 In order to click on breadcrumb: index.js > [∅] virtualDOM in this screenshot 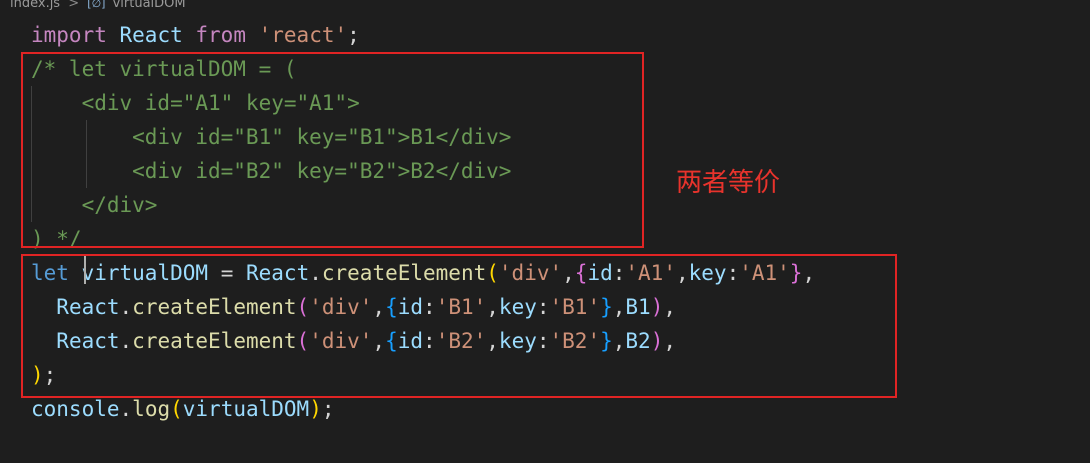, I will do `click(98, 6)`.